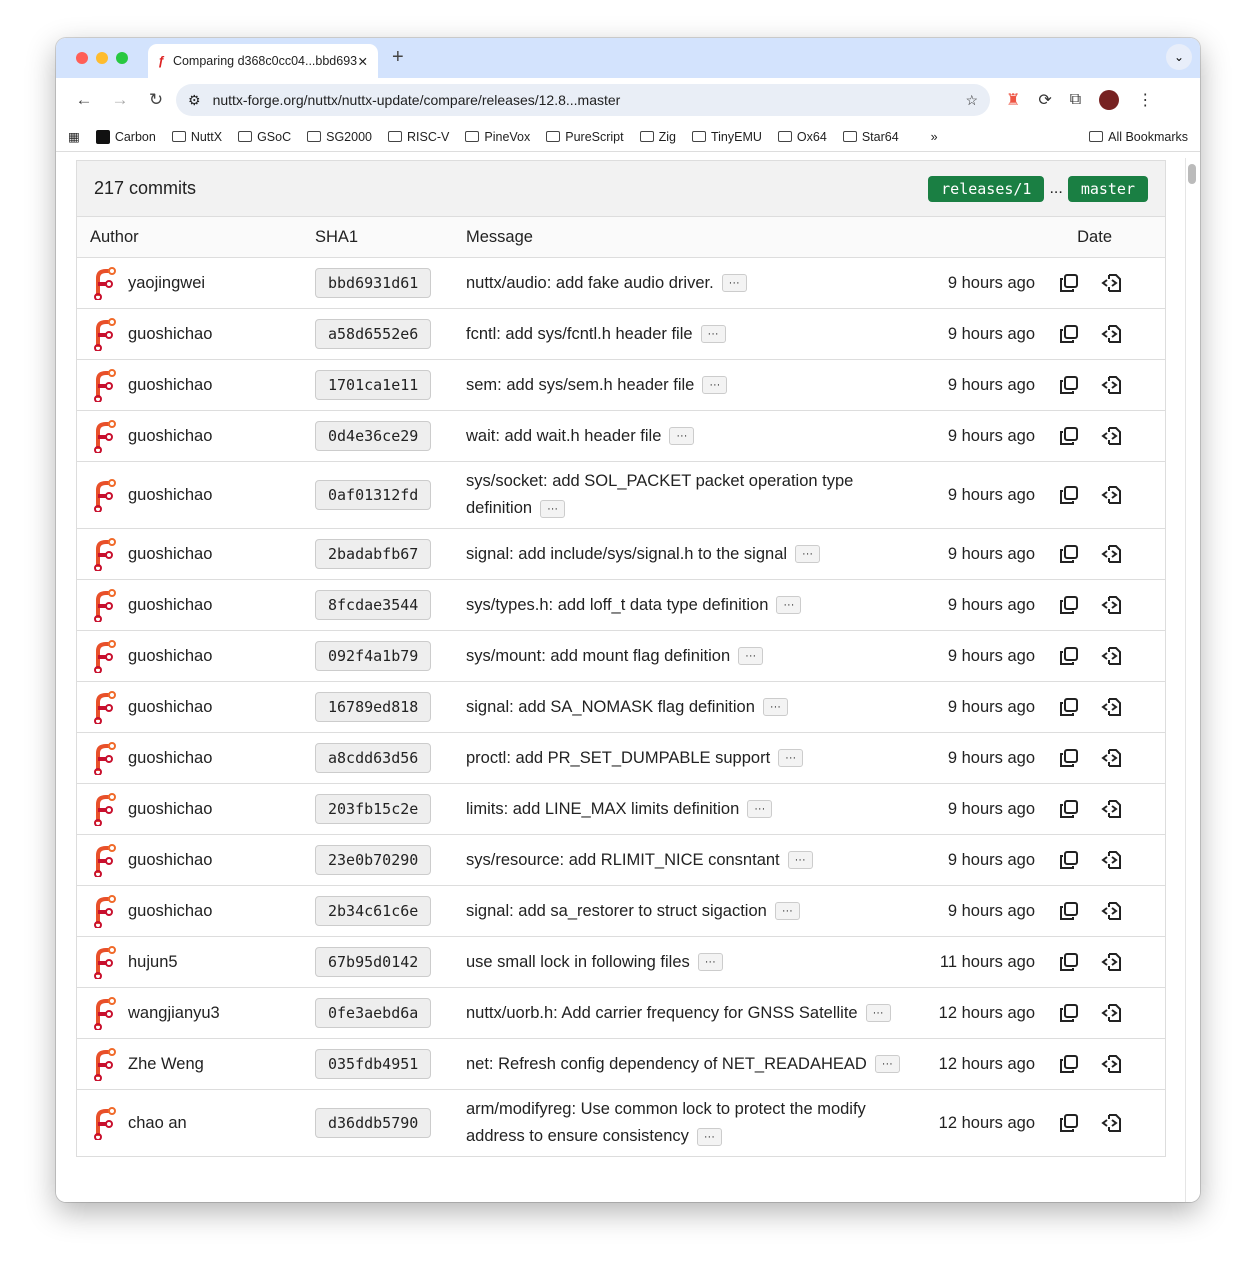 This screenshot has height=1277, width=1256. What do you see at coordinates (726, 137) in the screenshot?
I see `bookmark-tinyemu: TinyEMU` at bounding box center [726, 137].